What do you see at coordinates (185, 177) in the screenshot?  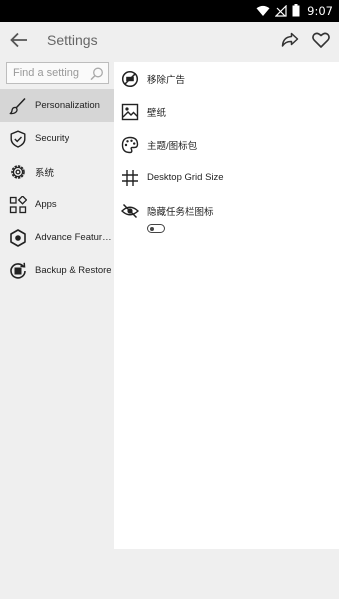 I see `row-label: Desktop Grid Size` at bounding box center [185, 177].